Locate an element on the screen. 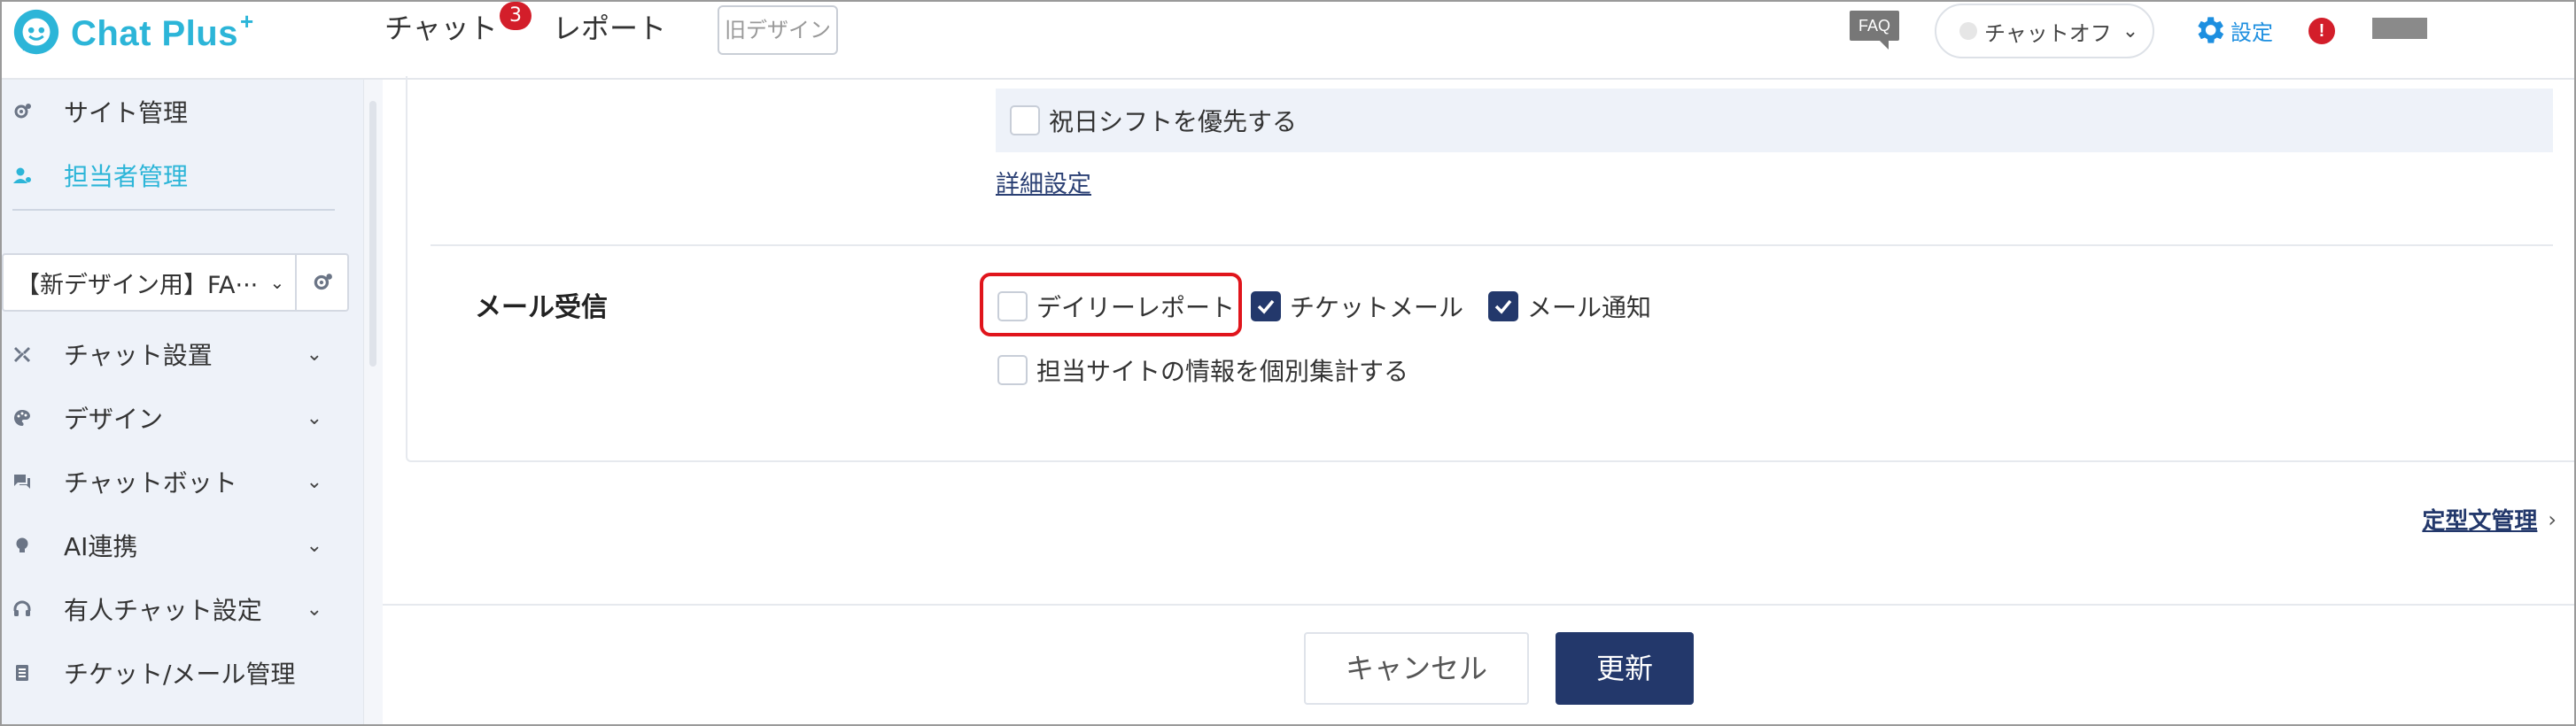 Image resolution: width=2576 pixels, height=726 pixels. logo-text: Chat Plus is located at coordinates (154, 33).